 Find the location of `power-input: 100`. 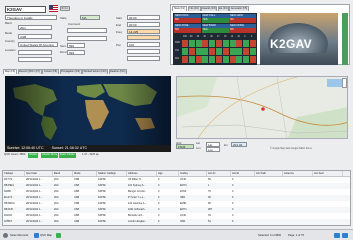

power-input: 100 is located at coordinates (143, 44).